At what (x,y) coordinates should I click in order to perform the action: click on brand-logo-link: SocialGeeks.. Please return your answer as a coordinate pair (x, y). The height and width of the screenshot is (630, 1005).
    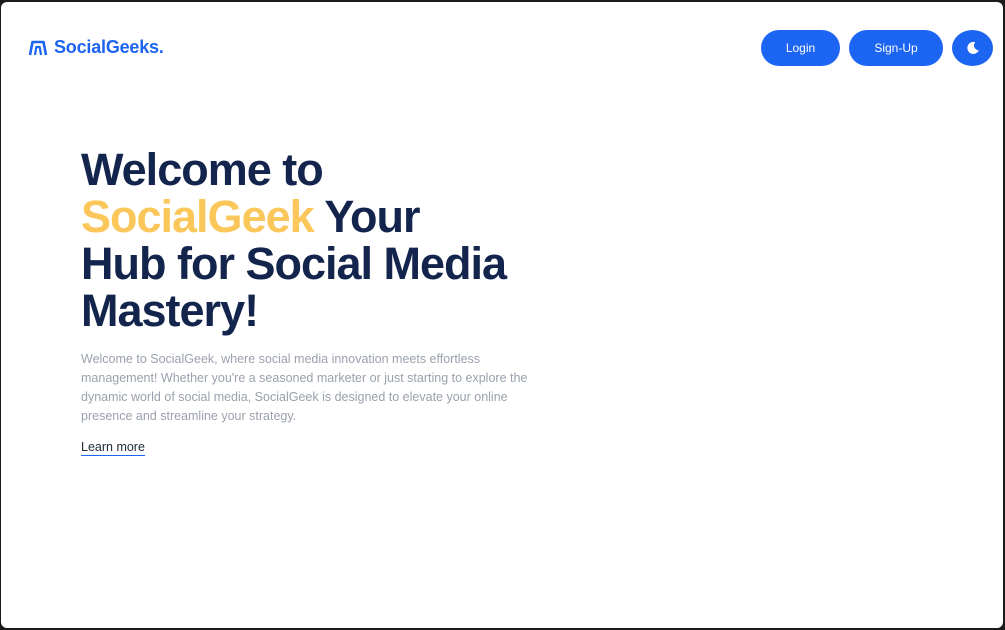
    Looking at the image, I should click on (96, 47).